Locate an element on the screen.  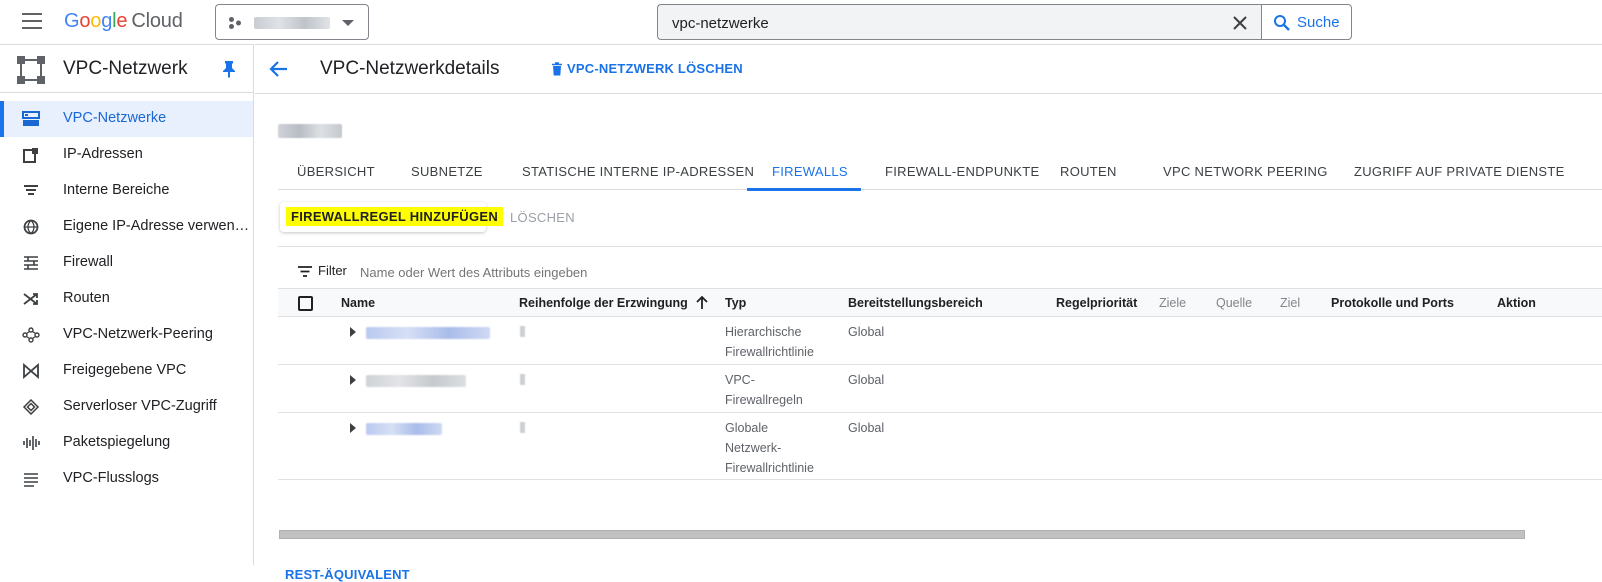
product-title: VPC-Netzwerk is located at coordinates (125, 68).